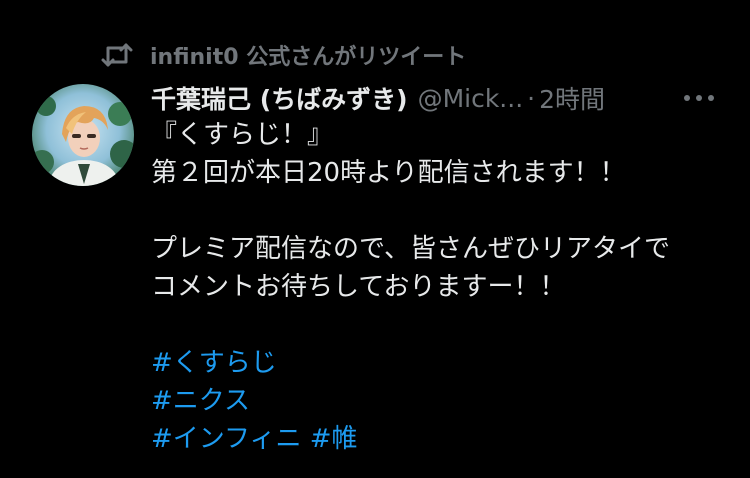 The height and width of the screenshot is (478, 750). I want to click on hashtag-link: #くすらじ, so click(214, 363).